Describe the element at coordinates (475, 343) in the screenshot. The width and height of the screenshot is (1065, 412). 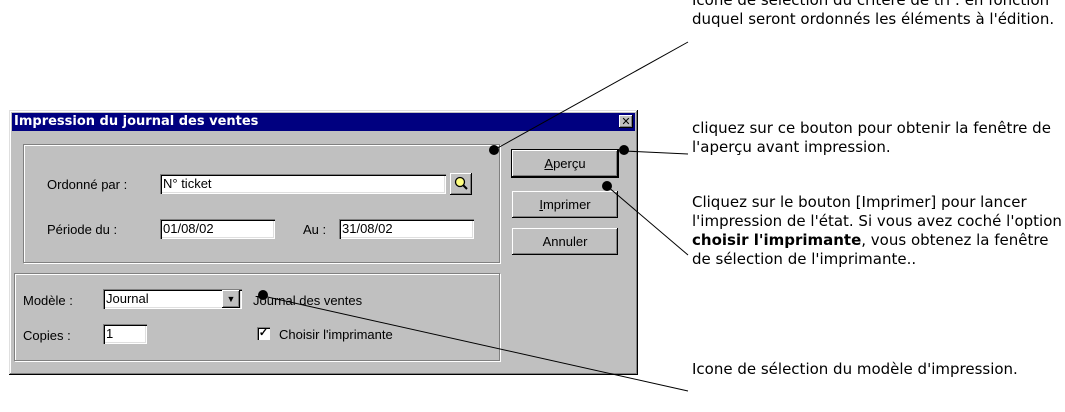
I see `callout-line-model` at that location.